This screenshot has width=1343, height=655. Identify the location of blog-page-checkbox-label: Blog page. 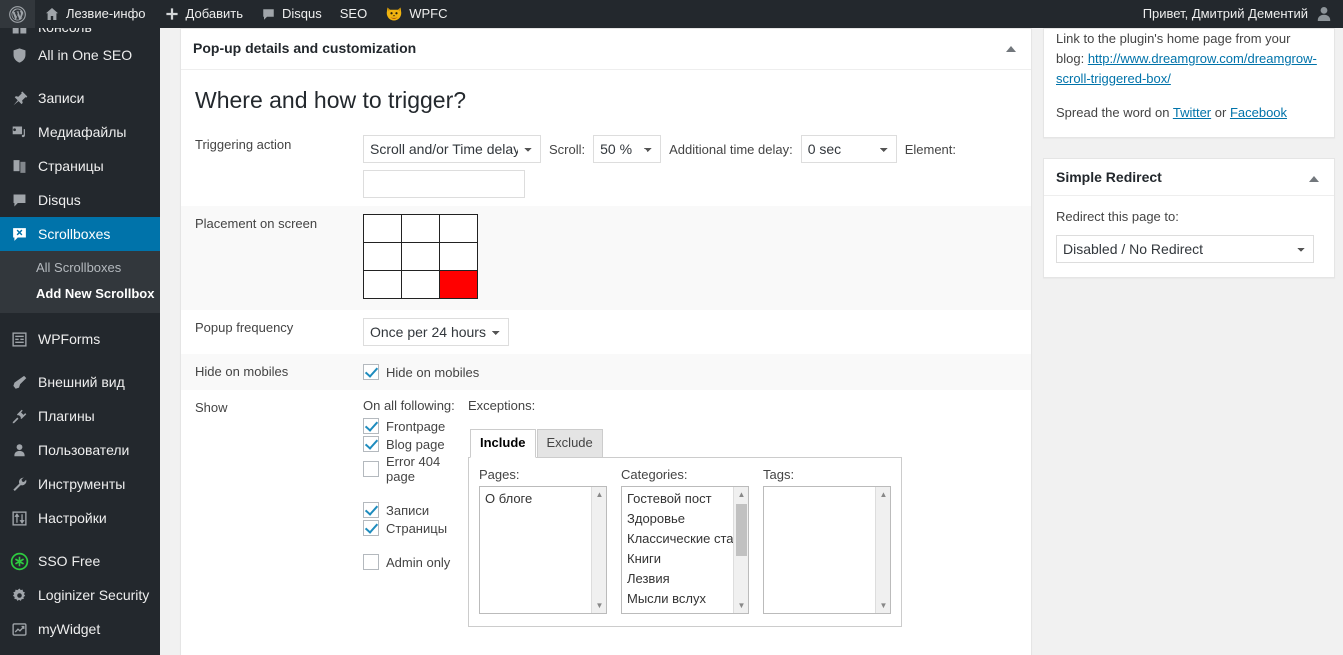
(415, 444).